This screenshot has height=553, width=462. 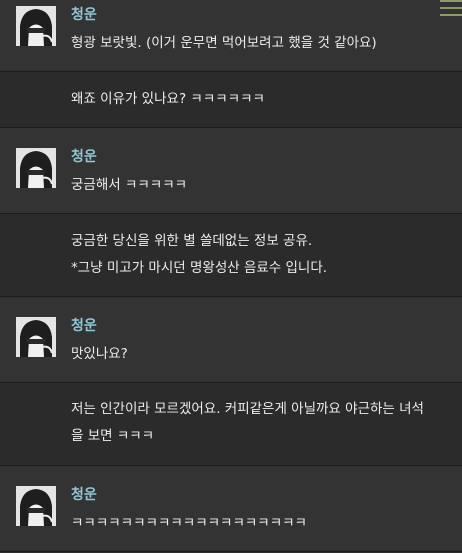 I want to click on message-text: 형광 보랏빛. (이거 운무면 먹어보려고 했을 것 같아요), so click(x=224, y=43).